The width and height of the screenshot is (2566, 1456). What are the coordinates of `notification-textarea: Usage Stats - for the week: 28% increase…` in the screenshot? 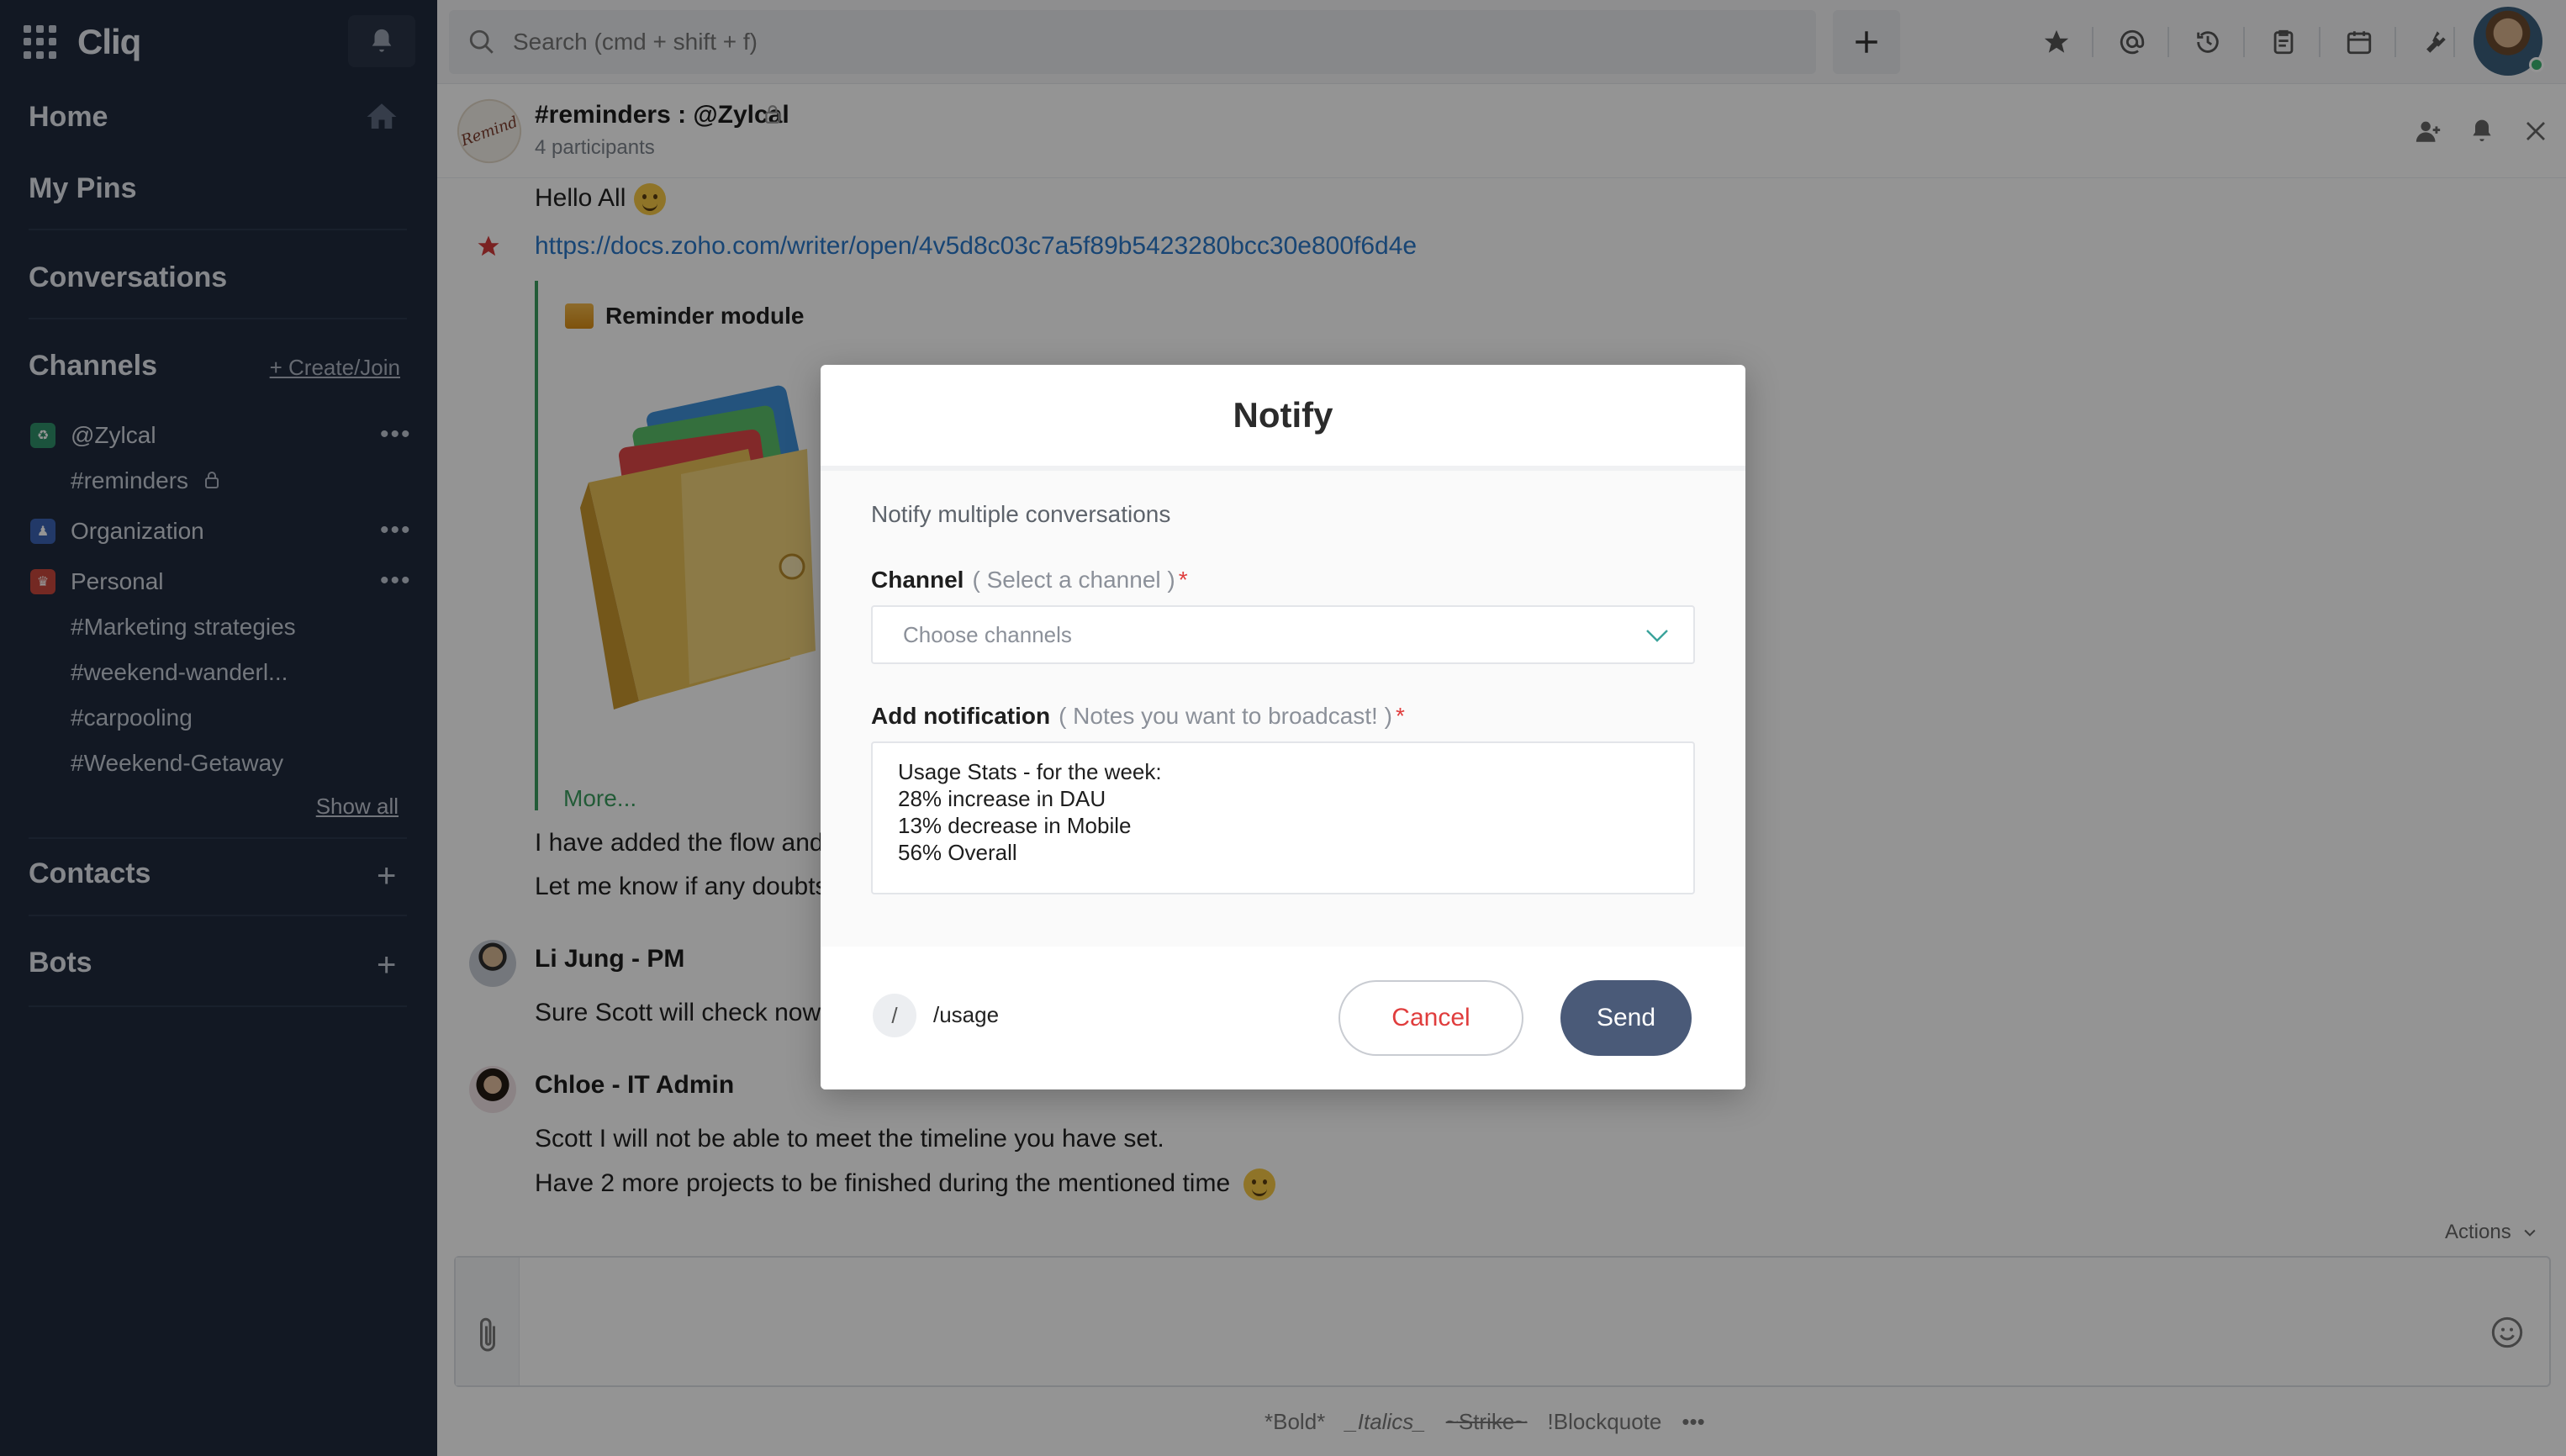 It's located at (1283, 818).